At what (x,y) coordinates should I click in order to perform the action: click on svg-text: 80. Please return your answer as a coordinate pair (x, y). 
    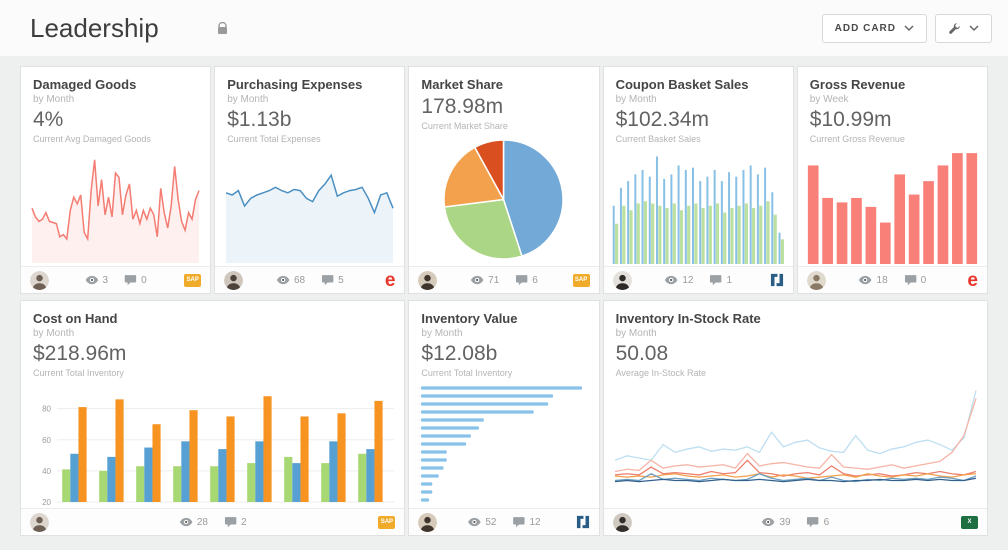
    Looking at the image, I should click on (46, 409).